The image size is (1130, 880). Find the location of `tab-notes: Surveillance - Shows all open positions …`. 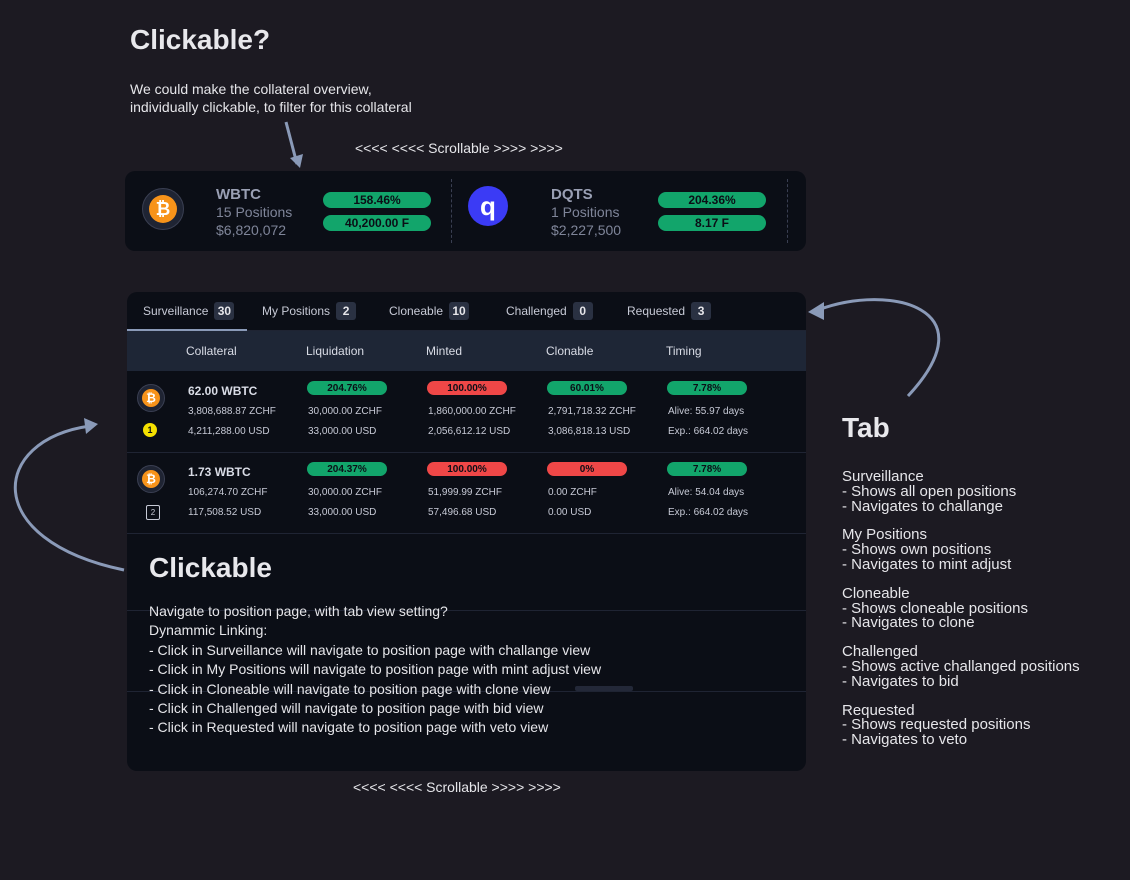

tab-notes: Surveillance - Shows all open positions … is located at coordinates (961, 615).